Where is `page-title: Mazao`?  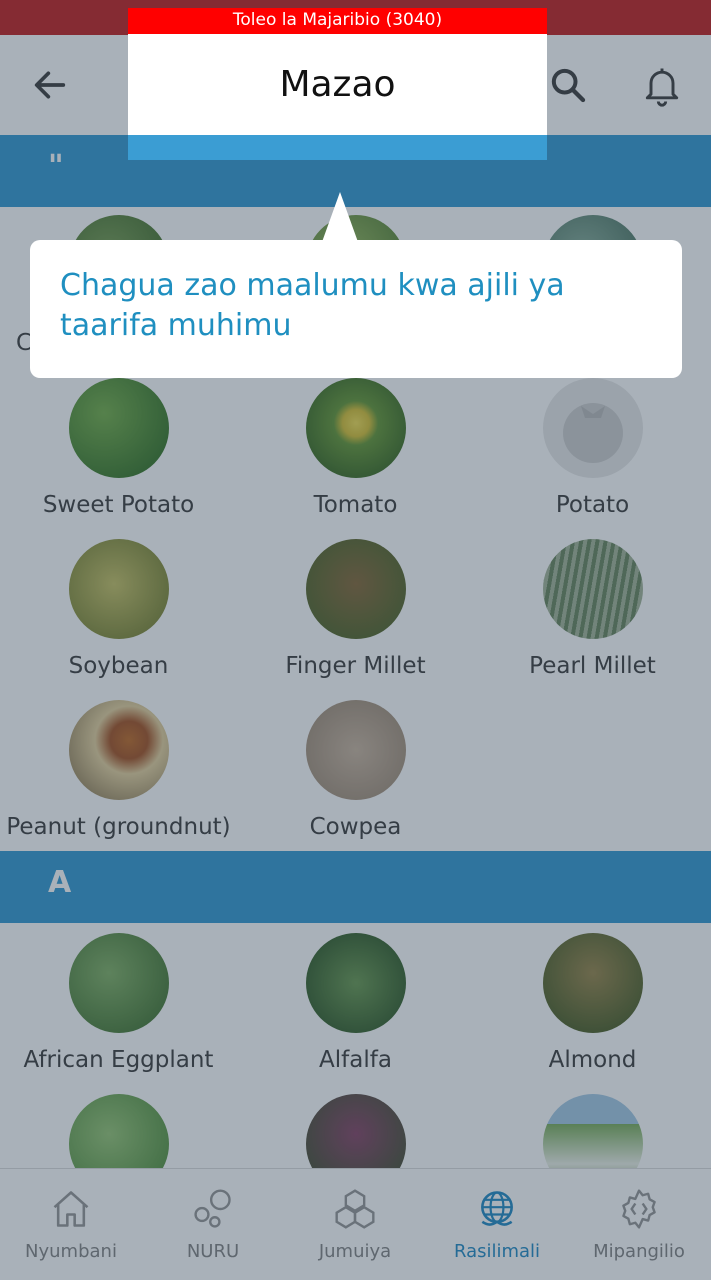
page-title: Mazao is located at coordinates (337, 84).